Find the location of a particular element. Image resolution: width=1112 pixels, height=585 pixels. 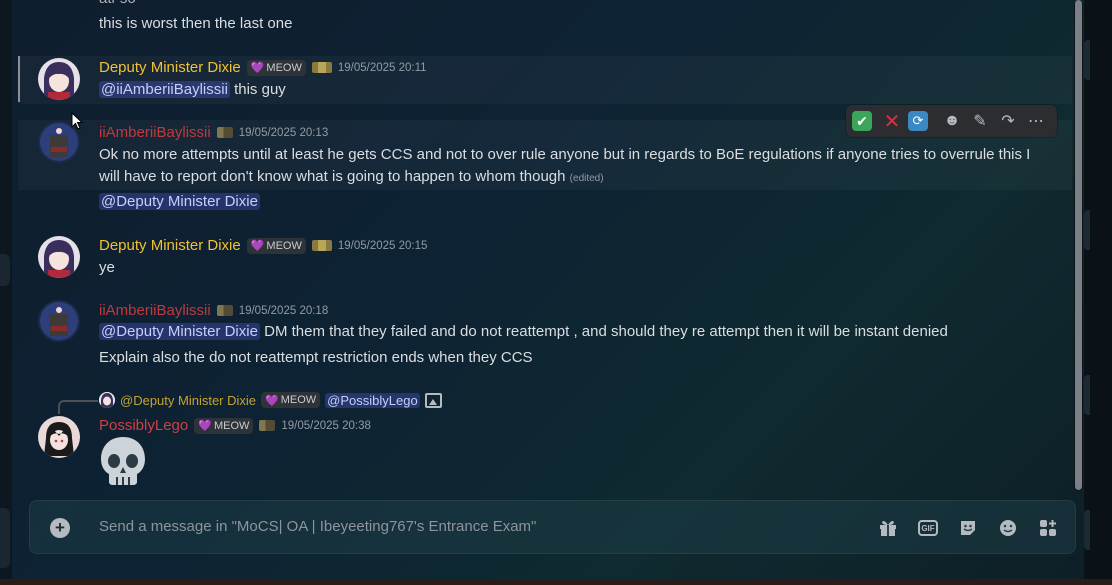

sticker-icon is located at coordinates (968, 528).